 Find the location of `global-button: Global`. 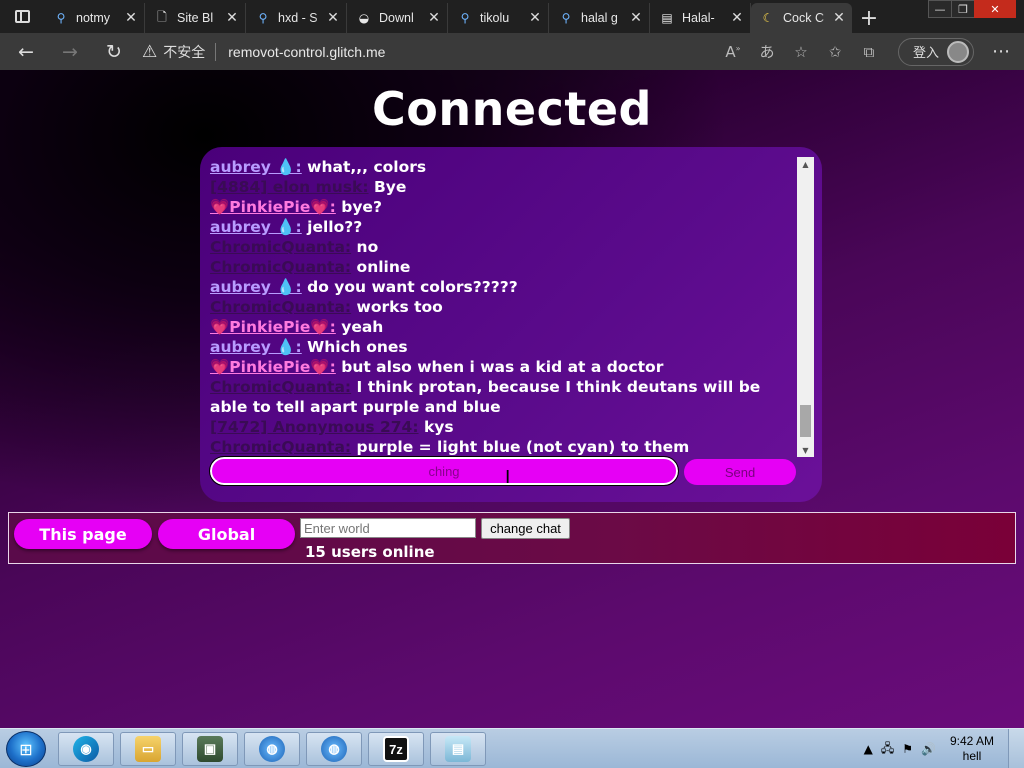

global-button: Global is located at coordinates (226, 534).